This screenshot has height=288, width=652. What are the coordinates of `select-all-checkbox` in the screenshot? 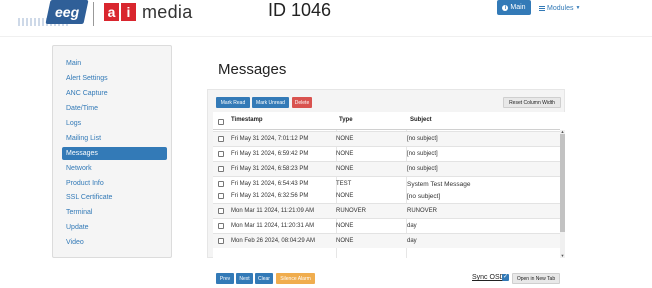 It's located at (221, 122).